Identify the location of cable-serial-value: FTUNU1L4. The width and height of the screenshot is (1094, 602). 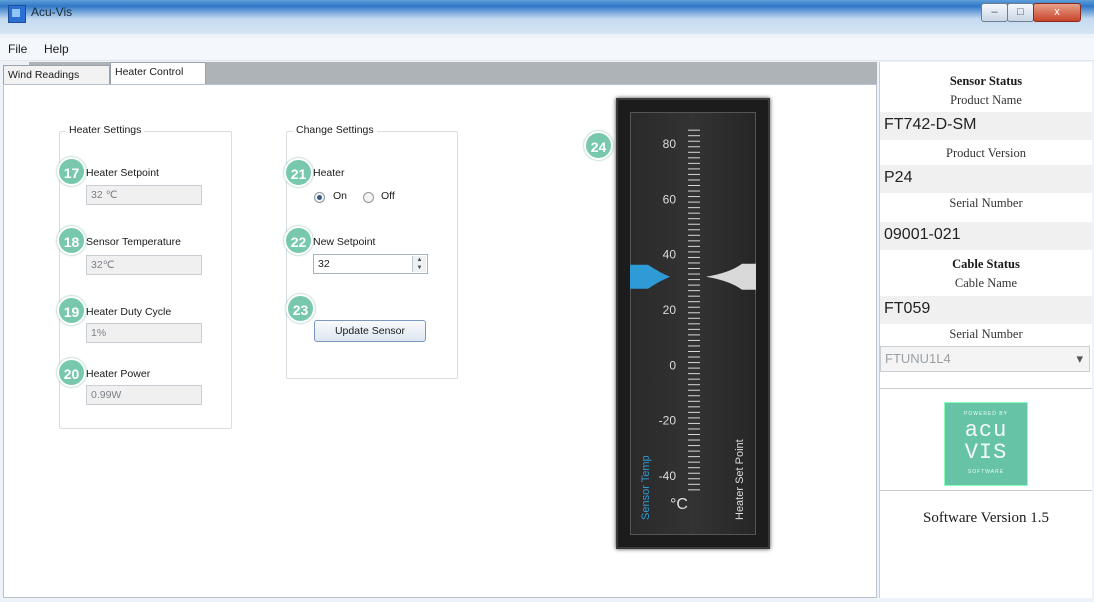
(918, 358).